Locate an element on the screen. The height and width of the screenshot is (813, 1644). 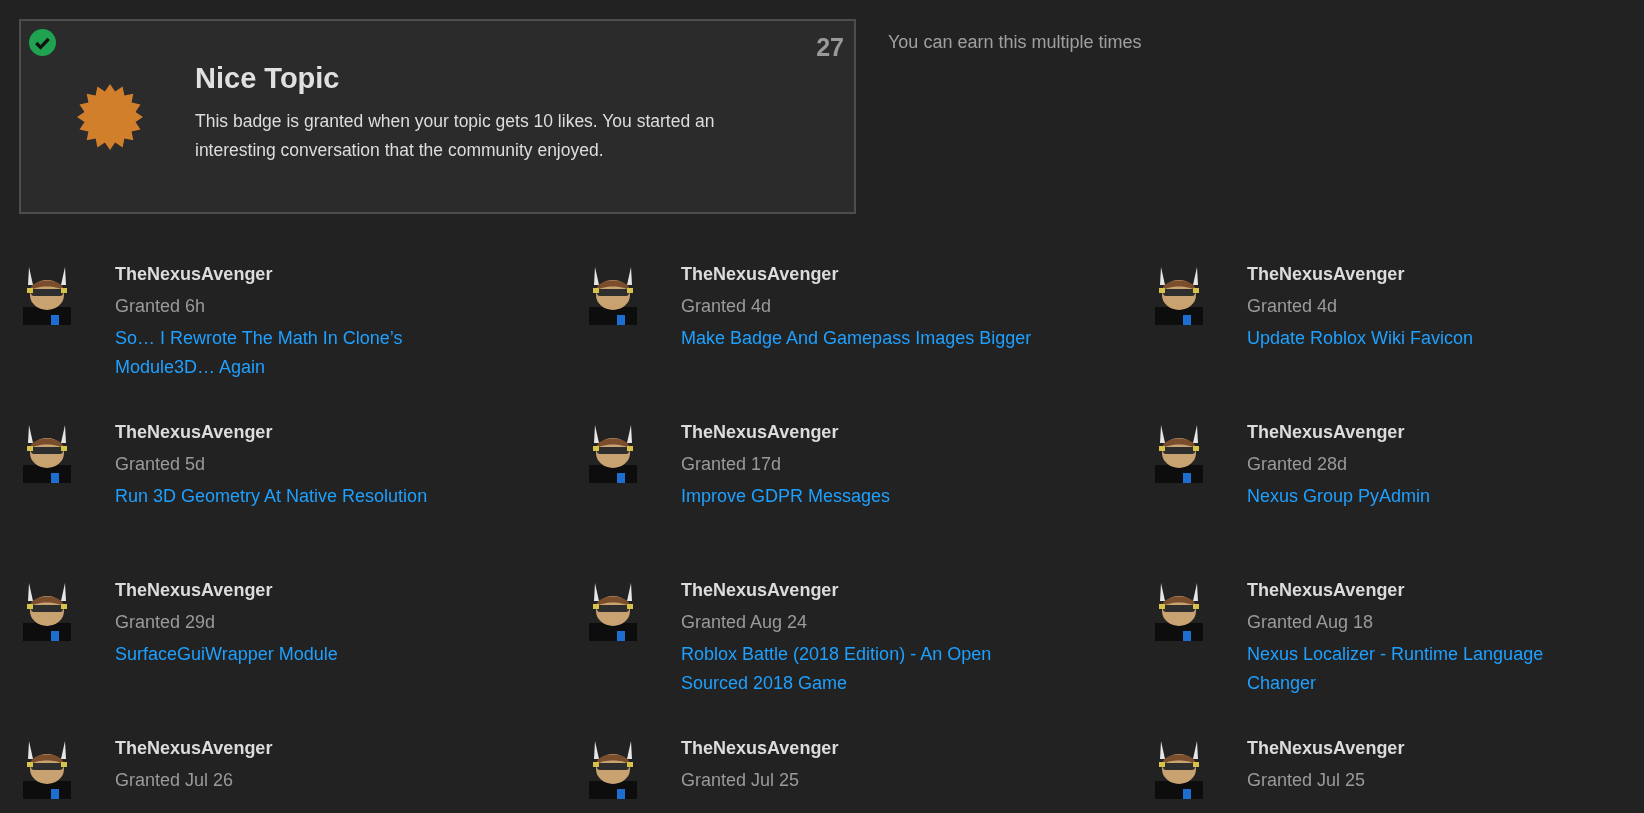
granted-time: Granted 5d is located at coordinates (160, 464).